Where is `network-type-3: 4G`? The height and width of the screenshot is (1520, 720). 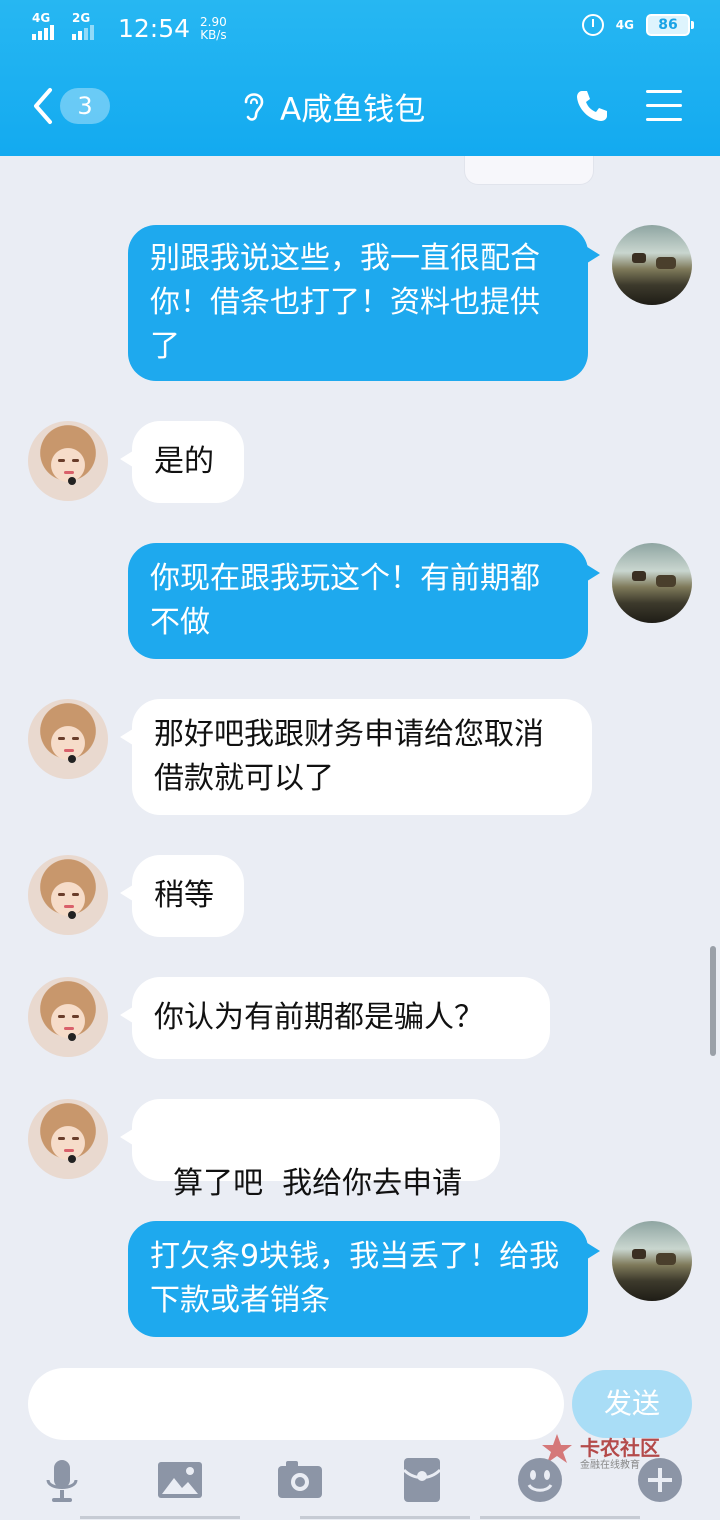 network-type-3: 4G is located at coordinates (624, 25).